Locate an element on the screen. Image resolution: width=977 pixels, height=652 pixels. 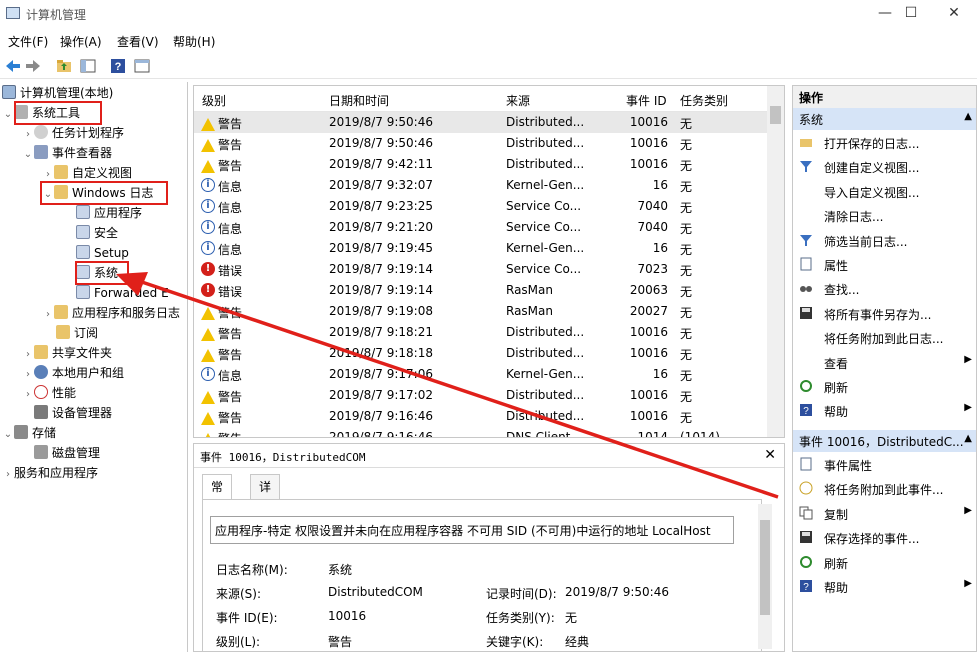
table-row: 警告 2019/8/7 9:17:02 Distributed... 10016 无 is located at coordinates (481, 395).